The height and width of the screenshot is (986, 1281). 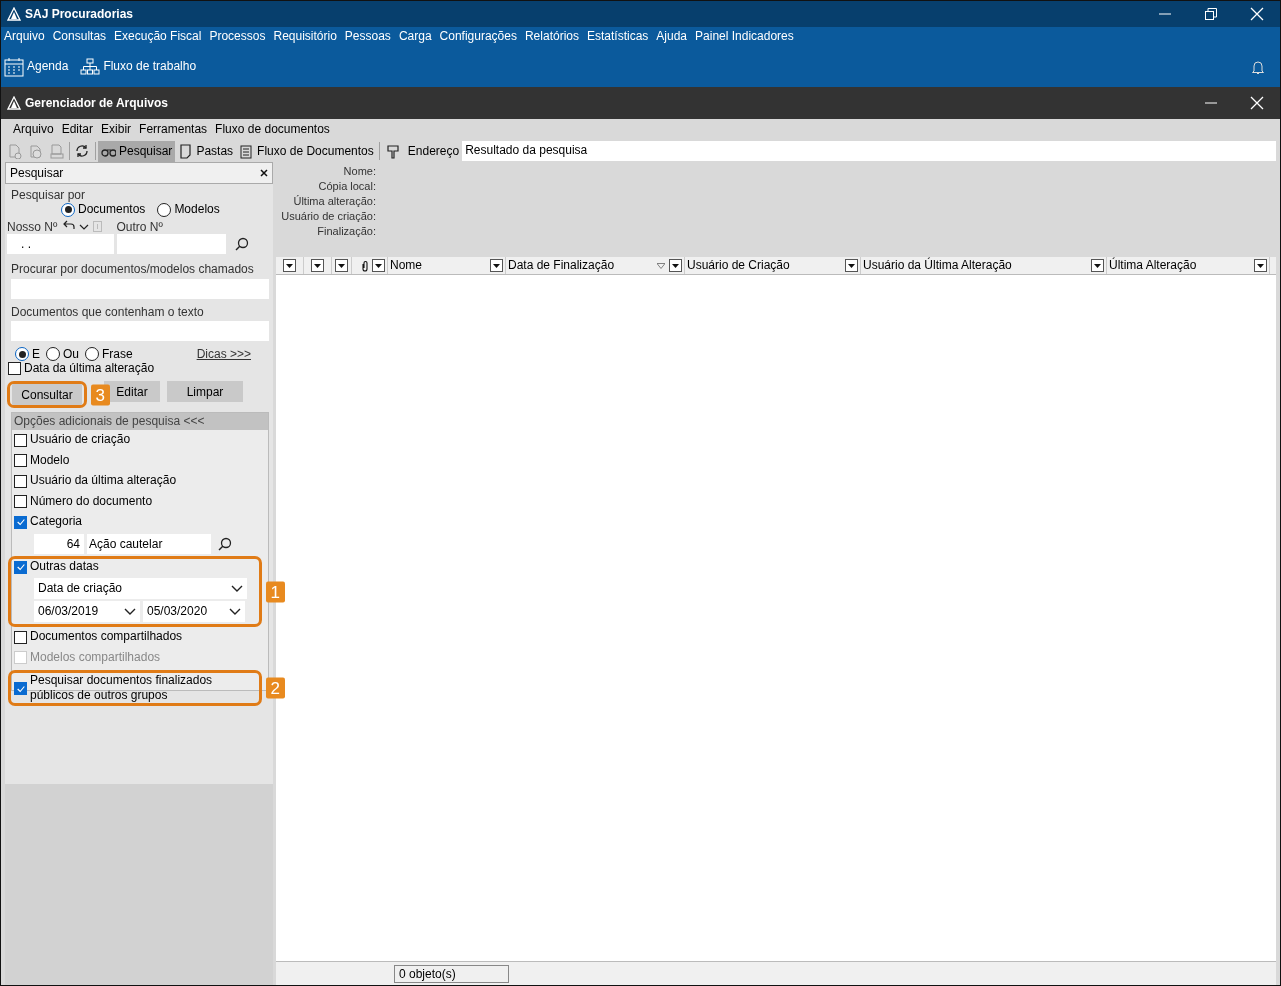 I want to click on bell-icon, so click(x=1258, y=66).